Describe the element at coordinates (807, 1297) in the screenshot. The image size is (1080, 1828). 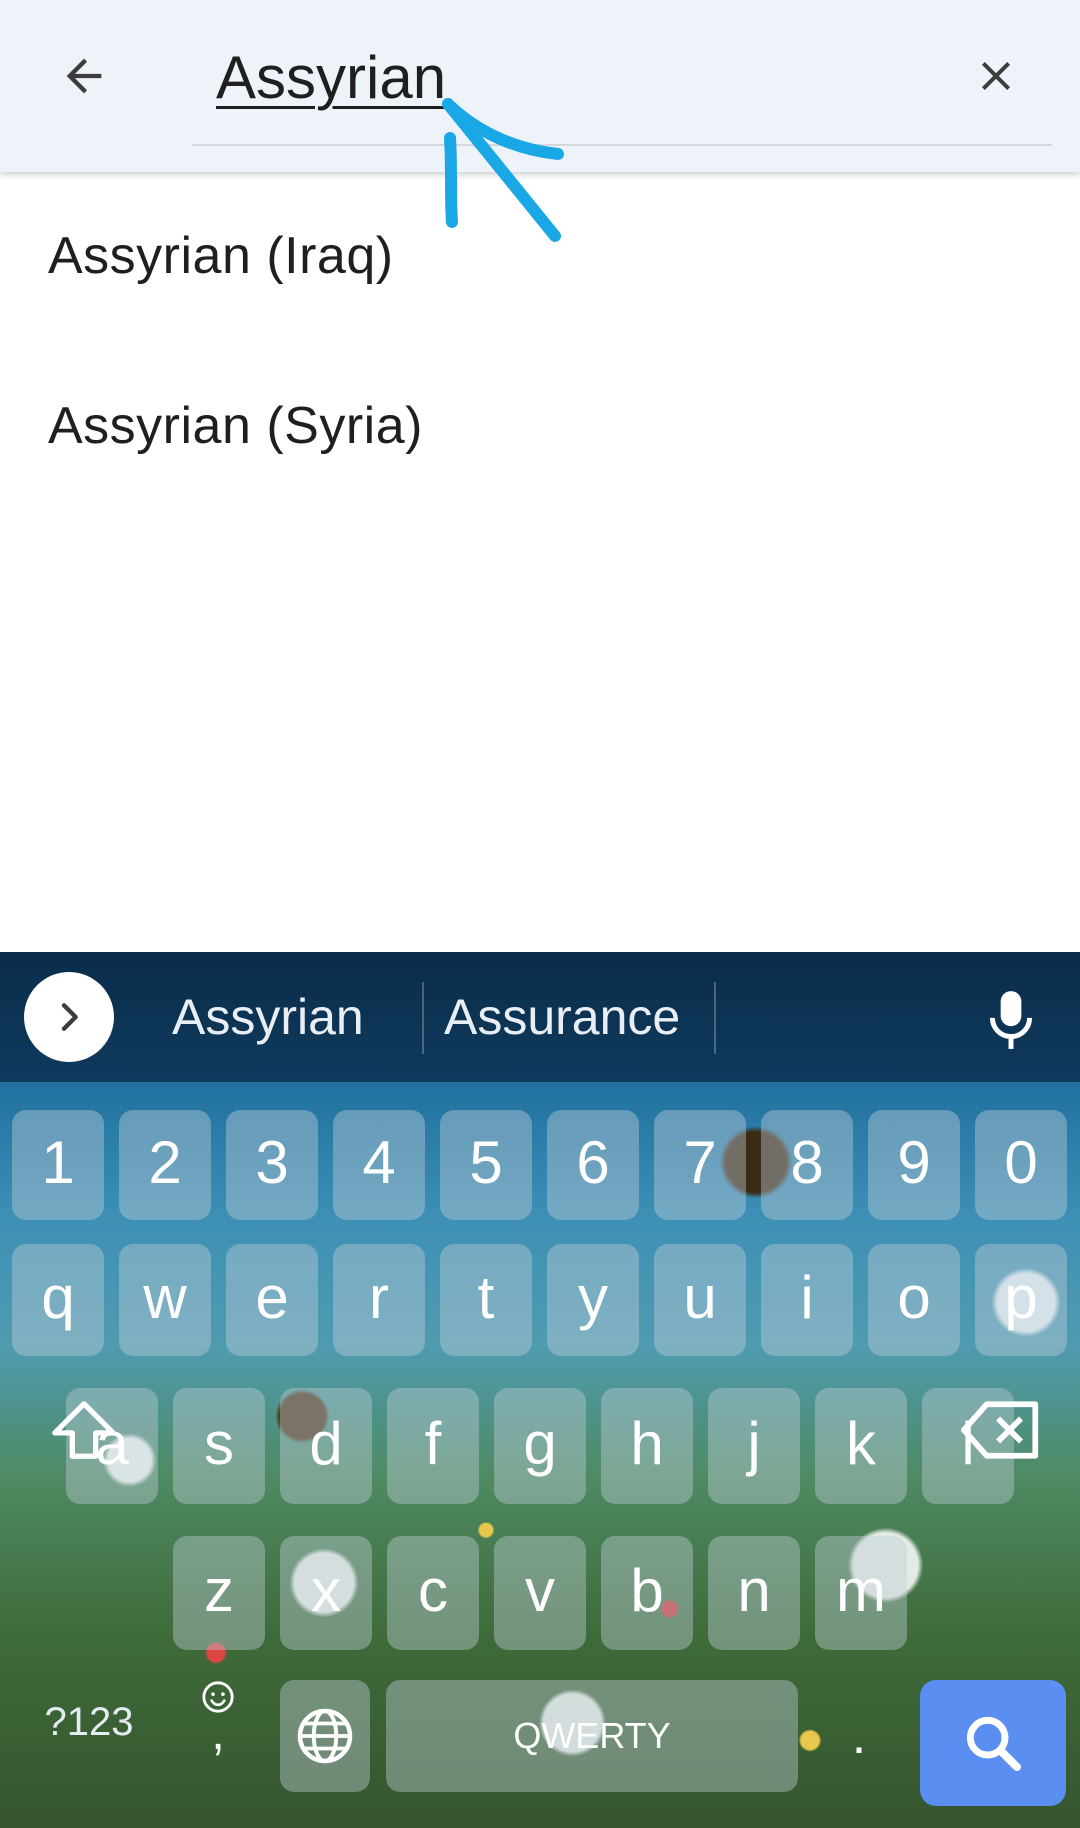
I see `key-label: i` at that location.